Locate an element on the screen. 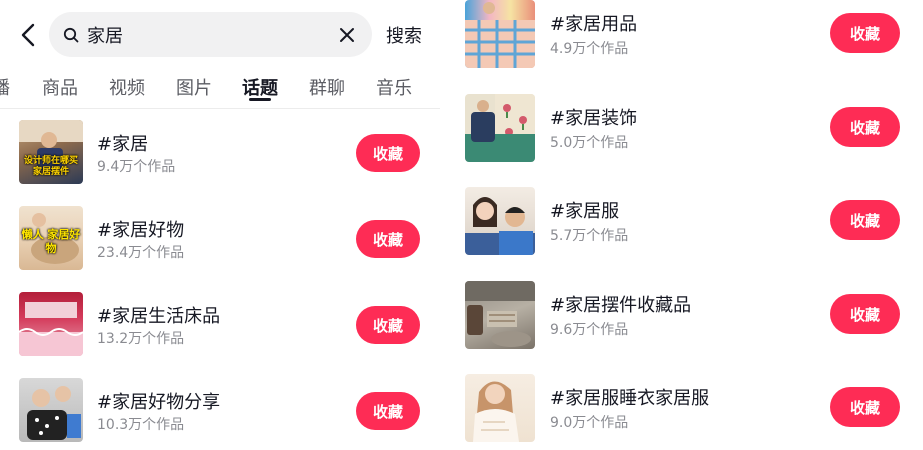 The image size is (923, 450). topic-title: #家居好物分享 is located at coordinates (159, 402).